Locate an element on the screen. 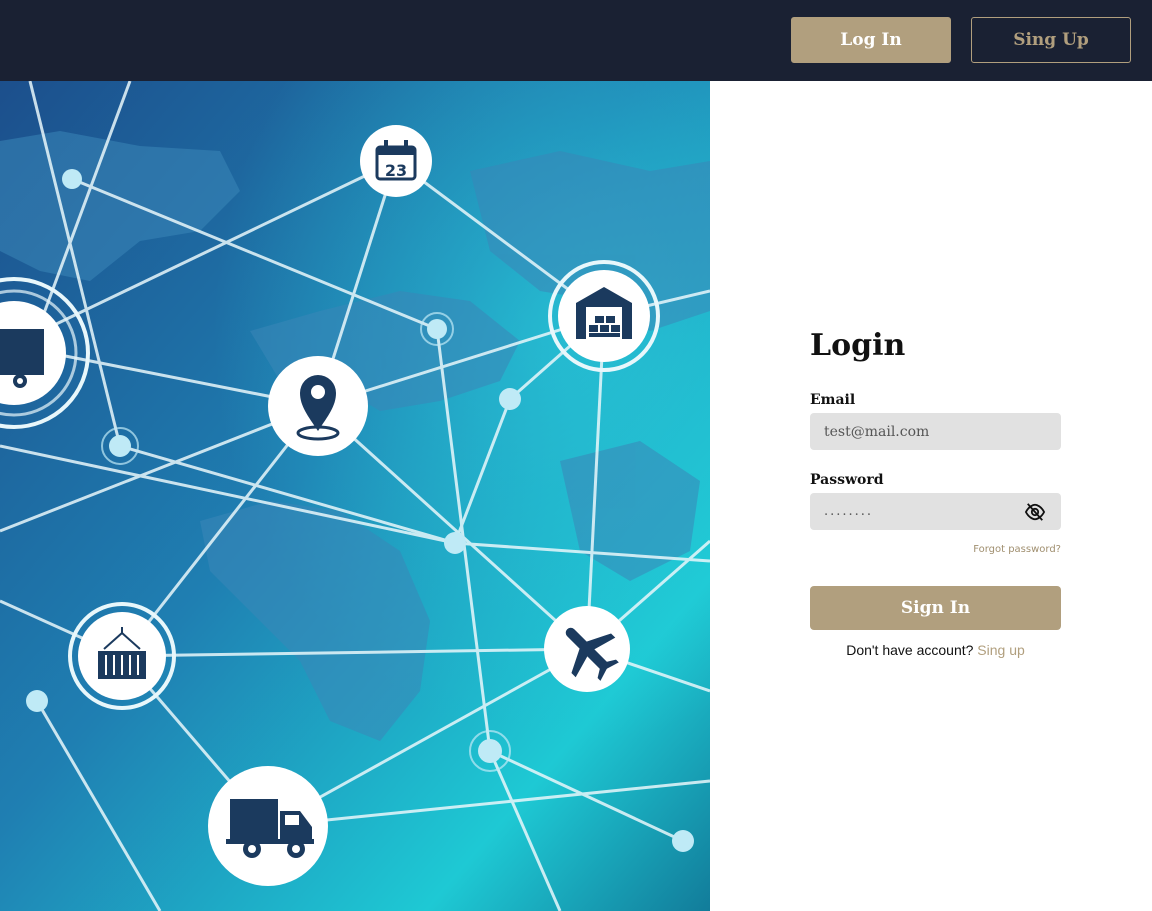 The width and height of the screenshot is (1152, 911). forgot-password-link: Forgot password? is located at coordinates (935, 549).